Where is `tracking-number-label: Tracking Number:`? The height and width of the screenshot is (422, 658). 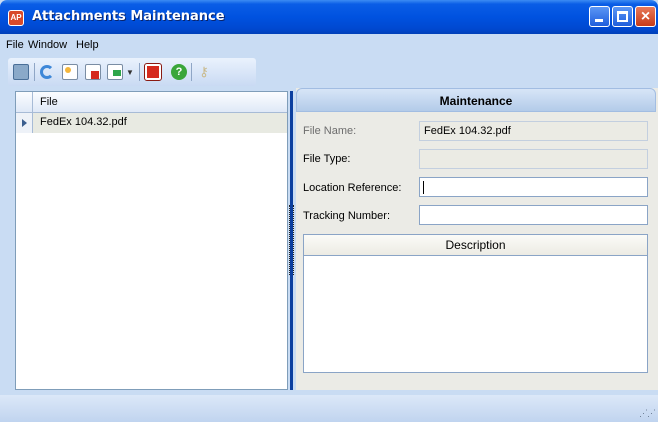 tracking-number-label: Tracking Number: is located at coordinates (347, 216).